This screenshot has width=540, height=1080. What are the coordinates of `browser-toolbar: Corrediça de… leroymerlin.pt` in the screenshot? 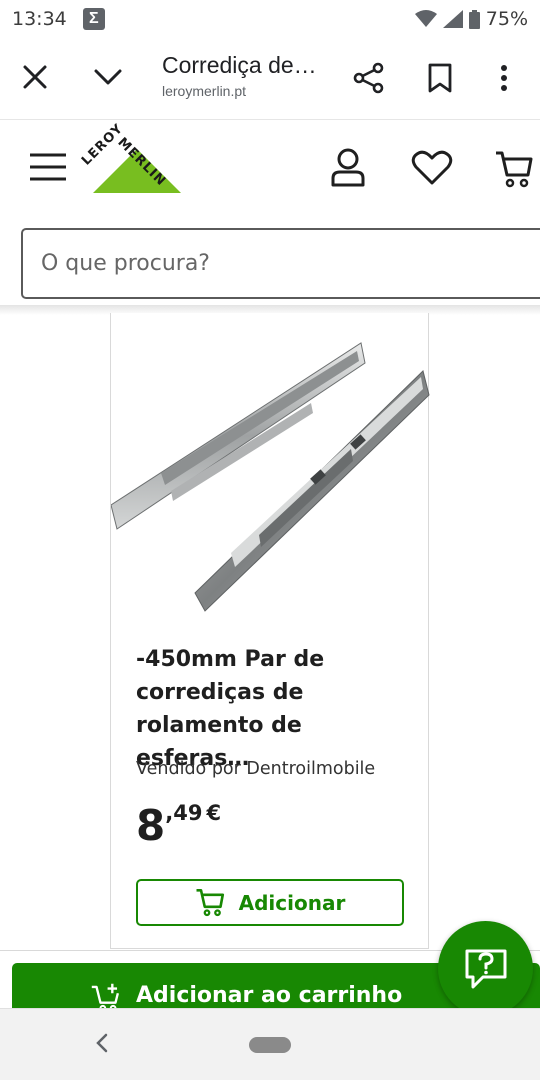 It's located at (270, 79).